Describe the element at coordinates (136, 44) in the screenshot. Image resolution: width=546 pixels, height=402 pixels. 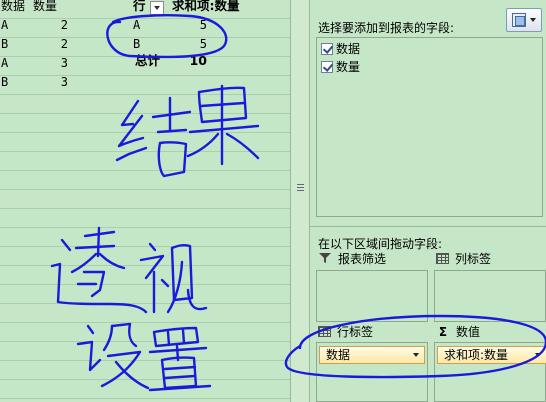
I see `pivot-row-label: B` at that location.